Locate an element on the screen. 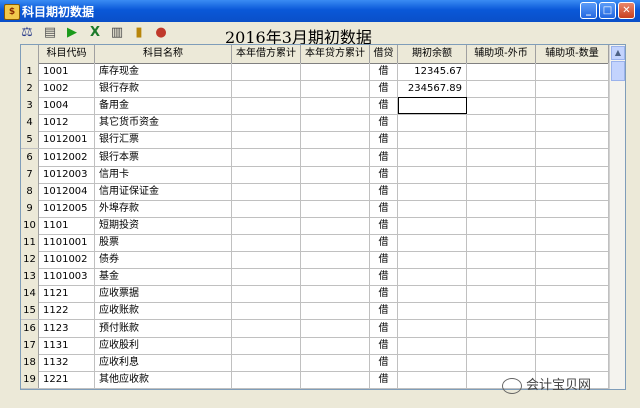 The width and height of the screenshot is (640, 408). opening-balance: 12345.67 is located at coordinates (432, 71).